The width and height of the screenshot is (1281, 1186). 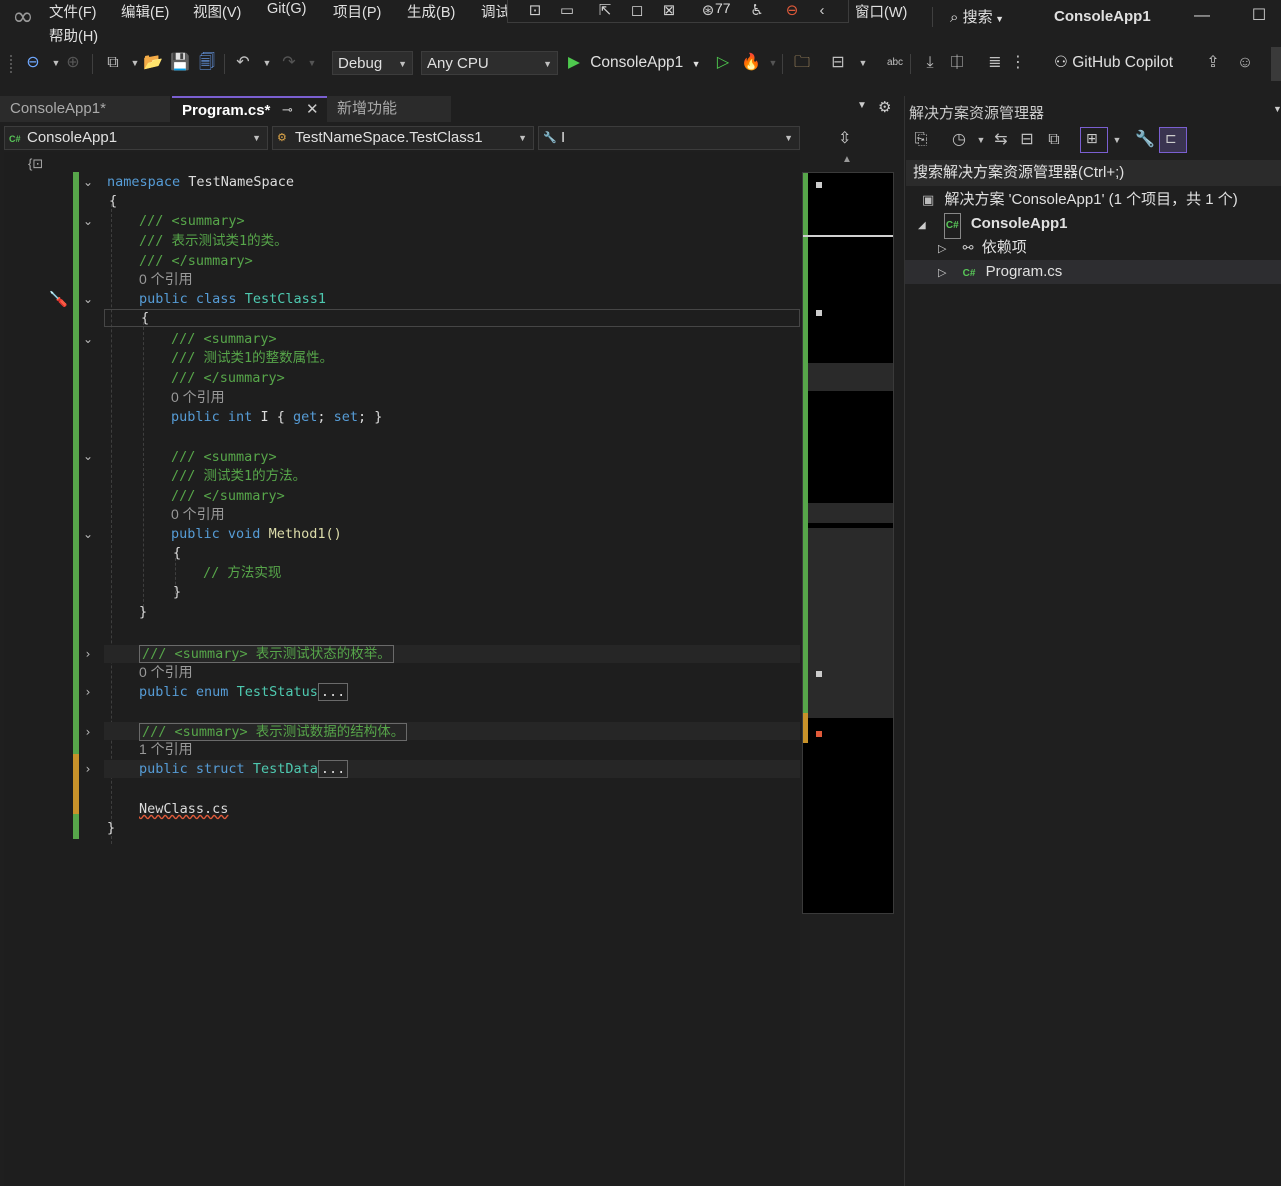 What do you see at coordinates (12, 64) in the screenshot?
I see `toolbar-grip` at bounding box center [12, 64].